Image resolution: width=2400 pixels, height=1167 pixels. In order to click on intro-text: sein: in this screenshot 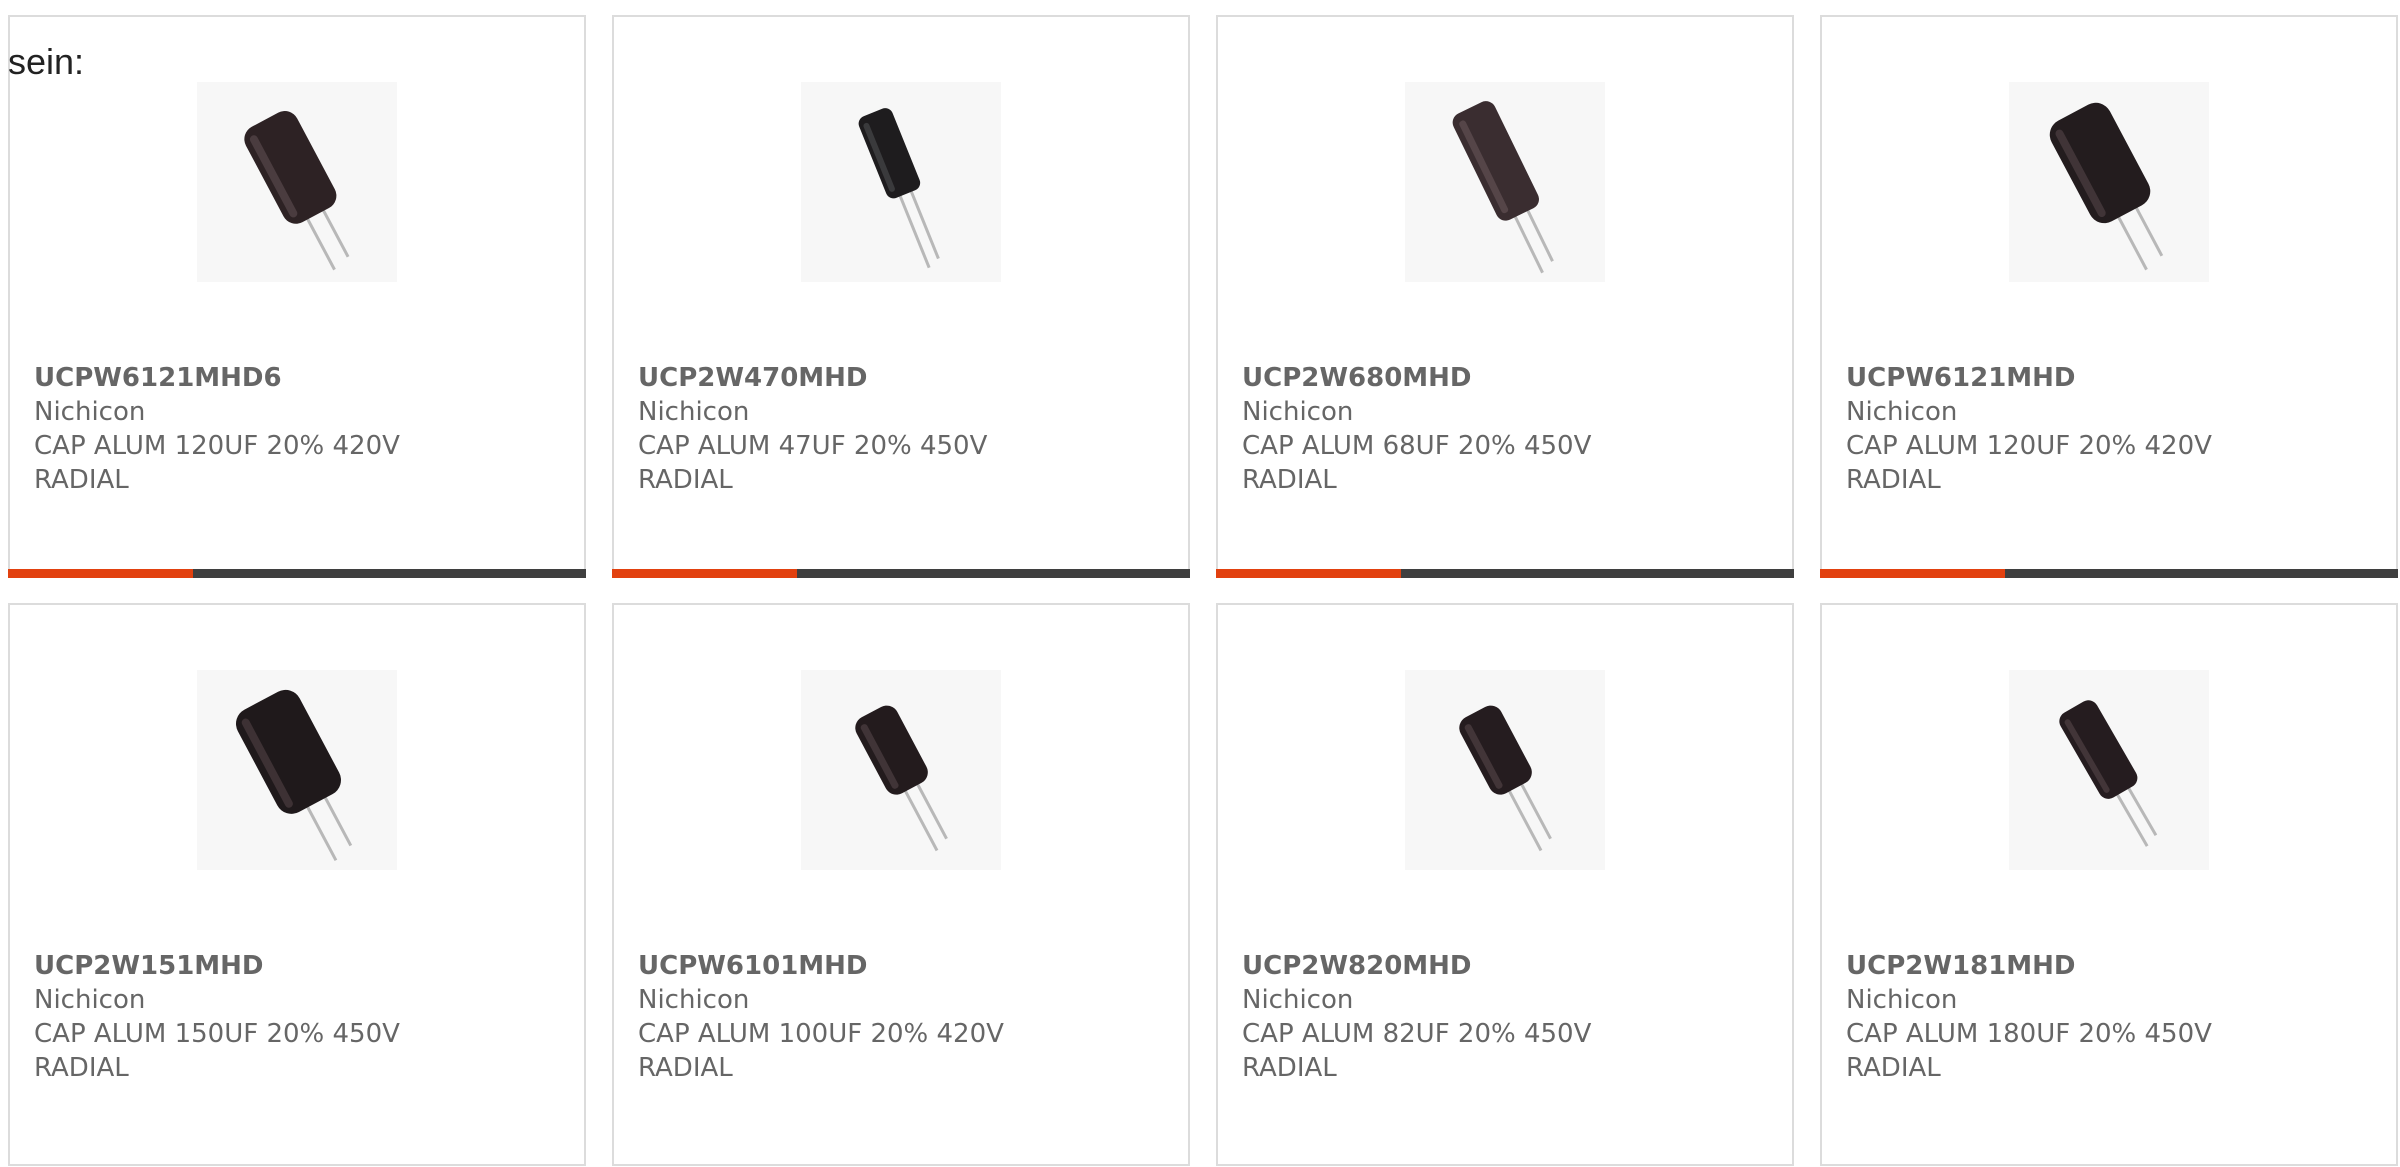, I will do `click(46, 61)`.